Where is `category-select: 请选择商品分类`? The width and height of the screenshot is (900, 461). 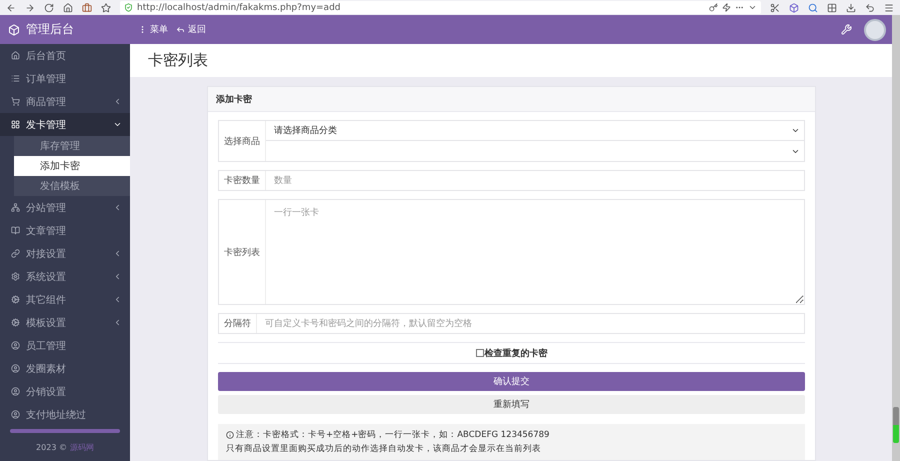 category-select: 请选择商品分类 is located at coordinates (535, 131).